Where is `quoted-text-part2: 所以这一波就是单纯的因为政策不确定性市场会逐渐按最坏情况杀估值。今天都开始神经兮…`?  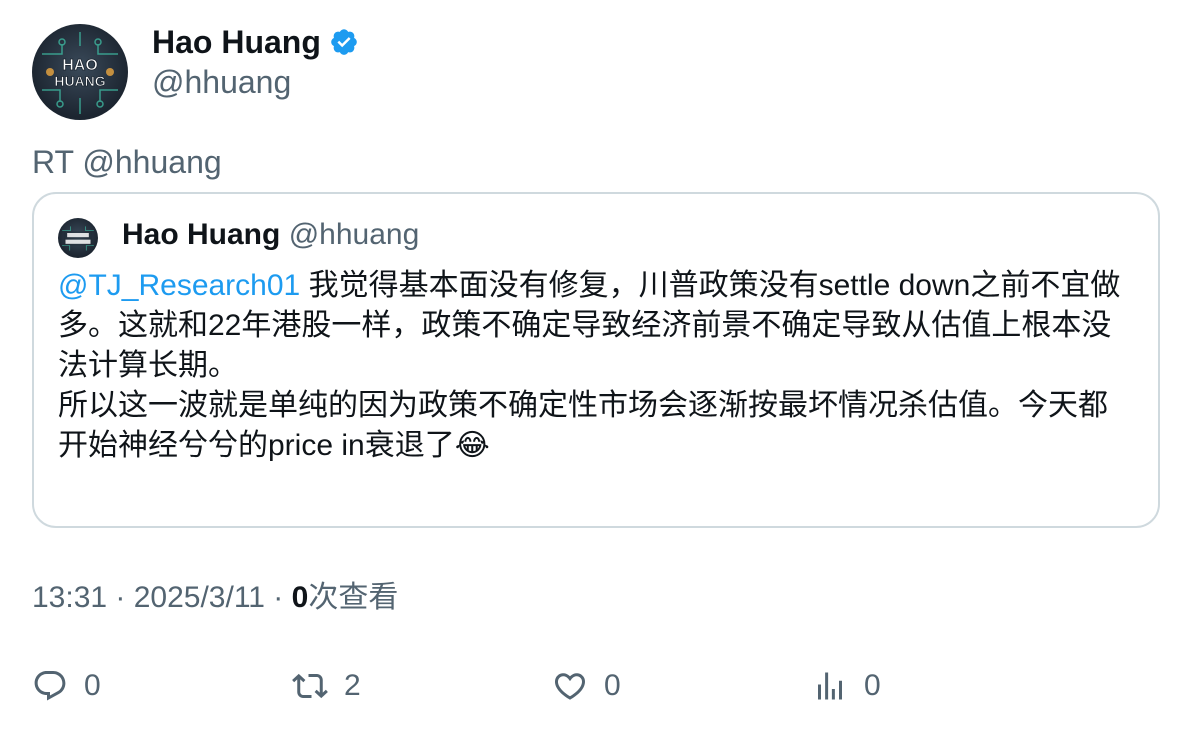 quoted-text-part2: 所以这一波就是单纯的因为政策不确定性市场会逐渐按最坏情况杀估值。今天都开始神经兮… is located at coordinates (583, 425).